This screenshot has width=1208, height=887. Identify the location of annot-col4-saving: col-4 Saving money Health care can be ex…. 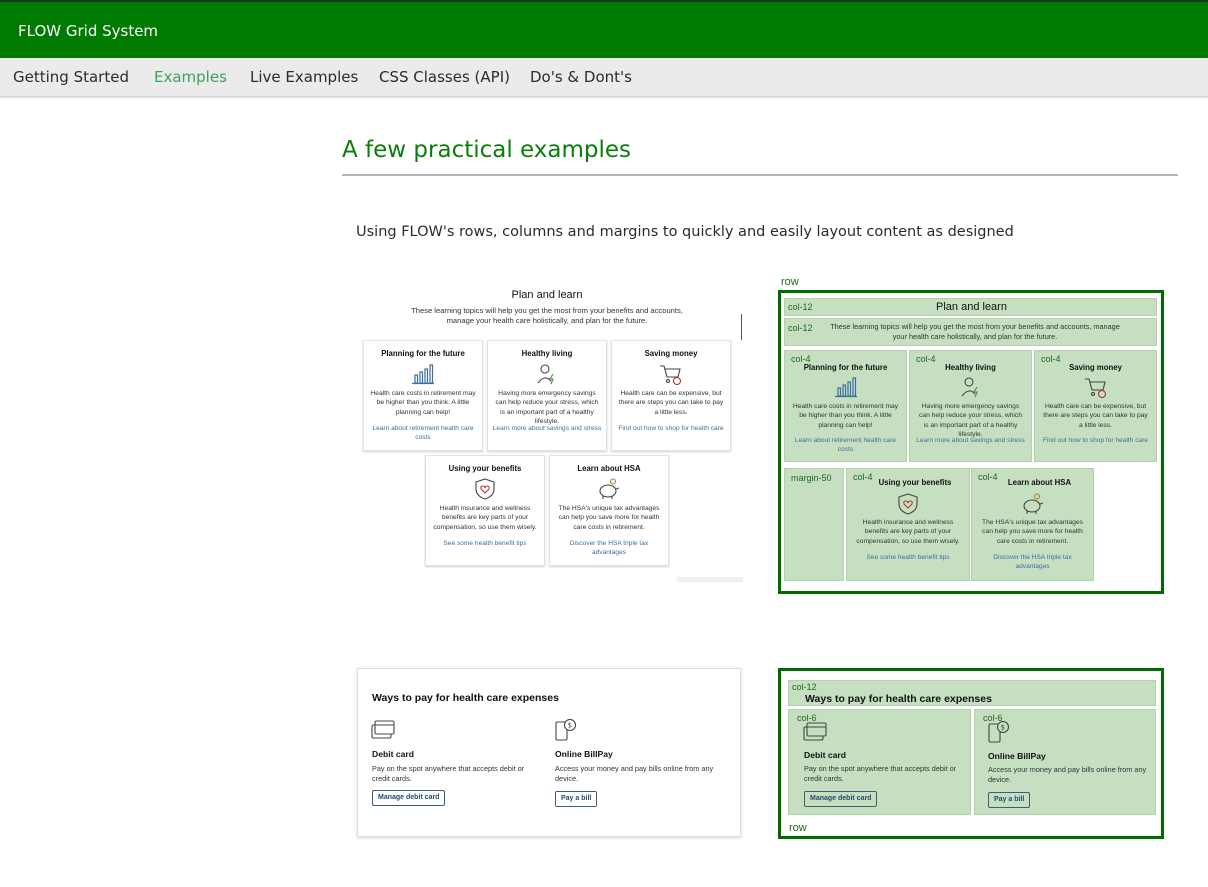
(1095, 406).